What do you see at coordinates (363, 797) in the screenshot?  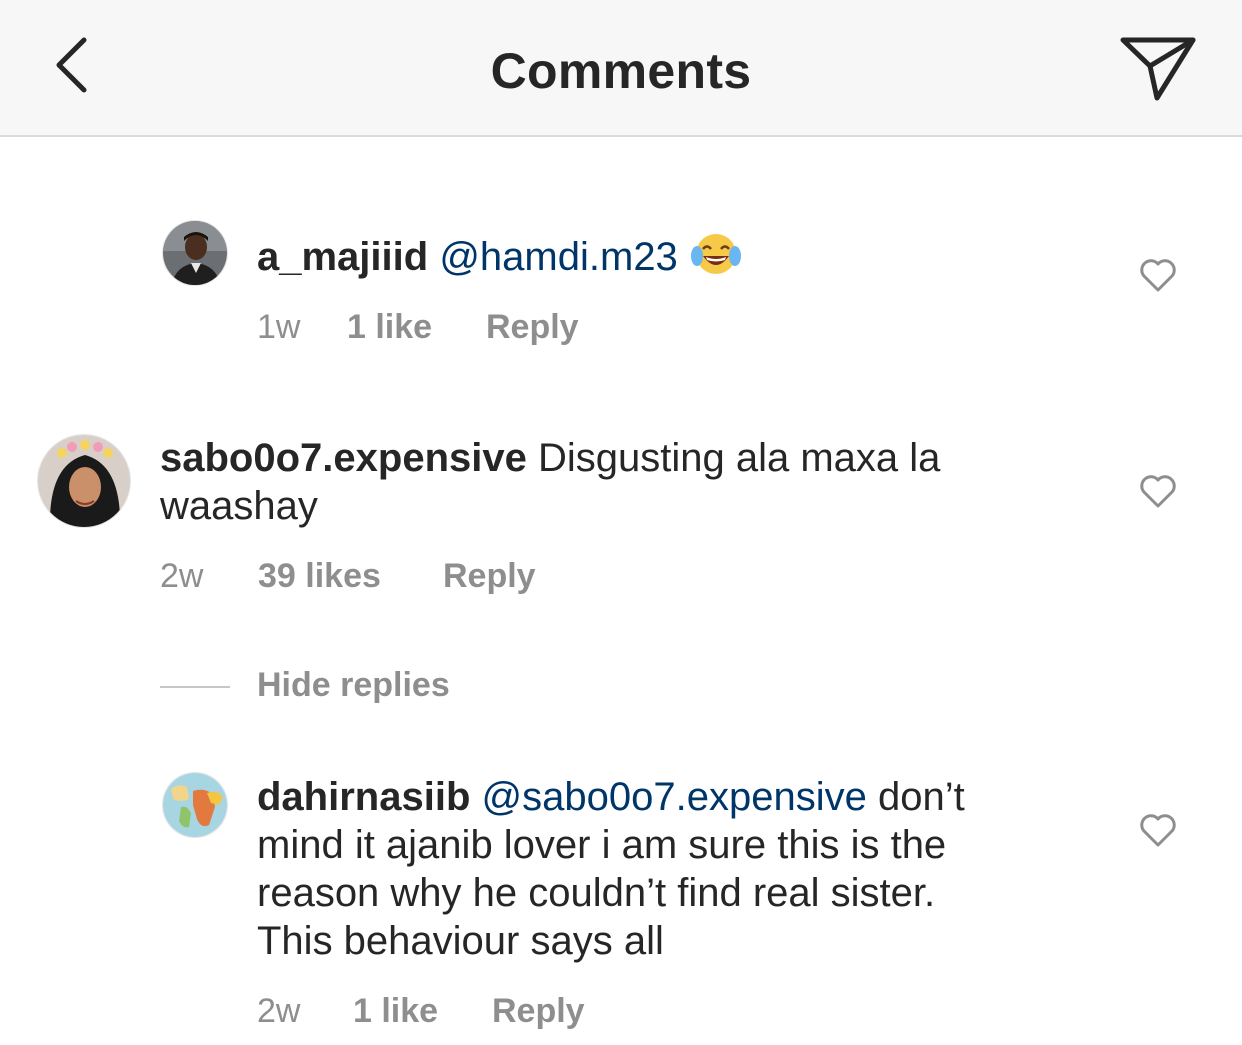 I see `comment-username: dahirnasiib` at bounding box center [363, 797].